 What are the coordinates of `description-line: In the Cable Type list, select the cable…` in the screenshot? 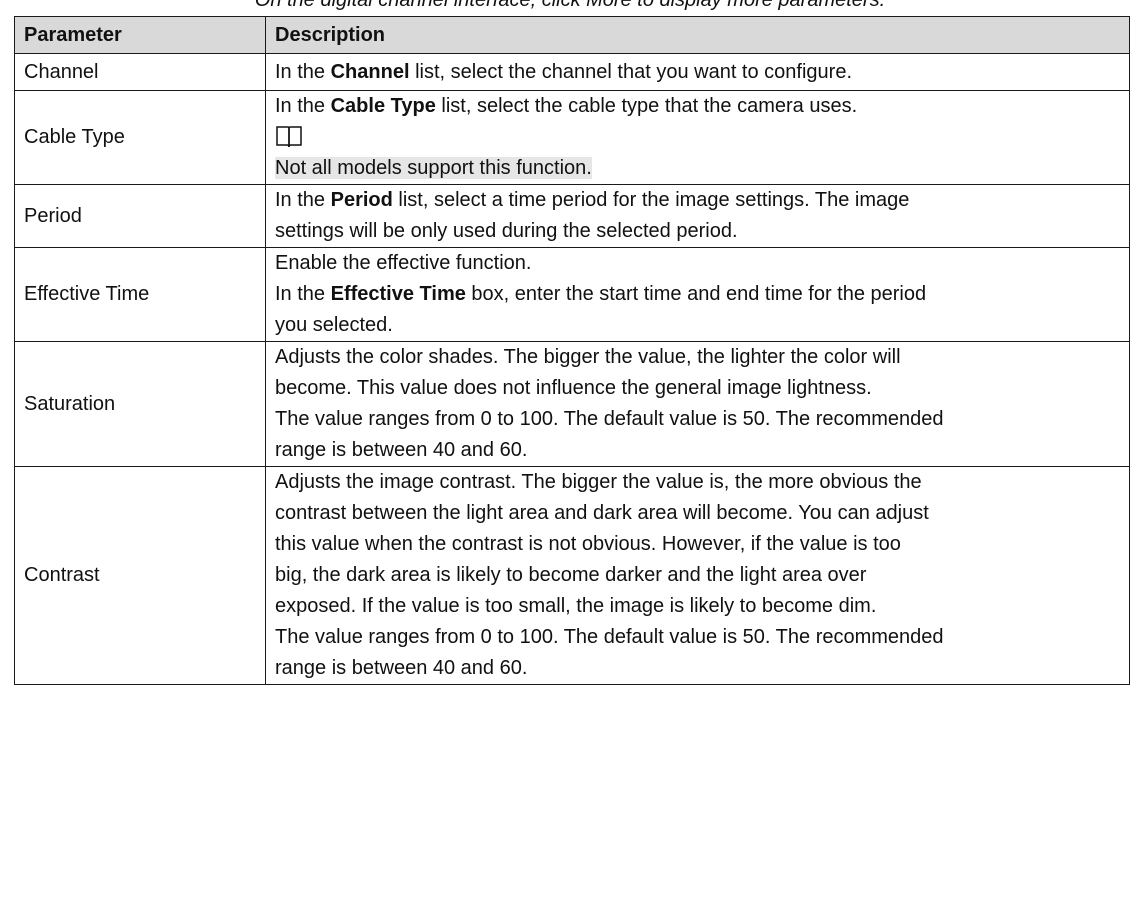 It's located at (566, 106).